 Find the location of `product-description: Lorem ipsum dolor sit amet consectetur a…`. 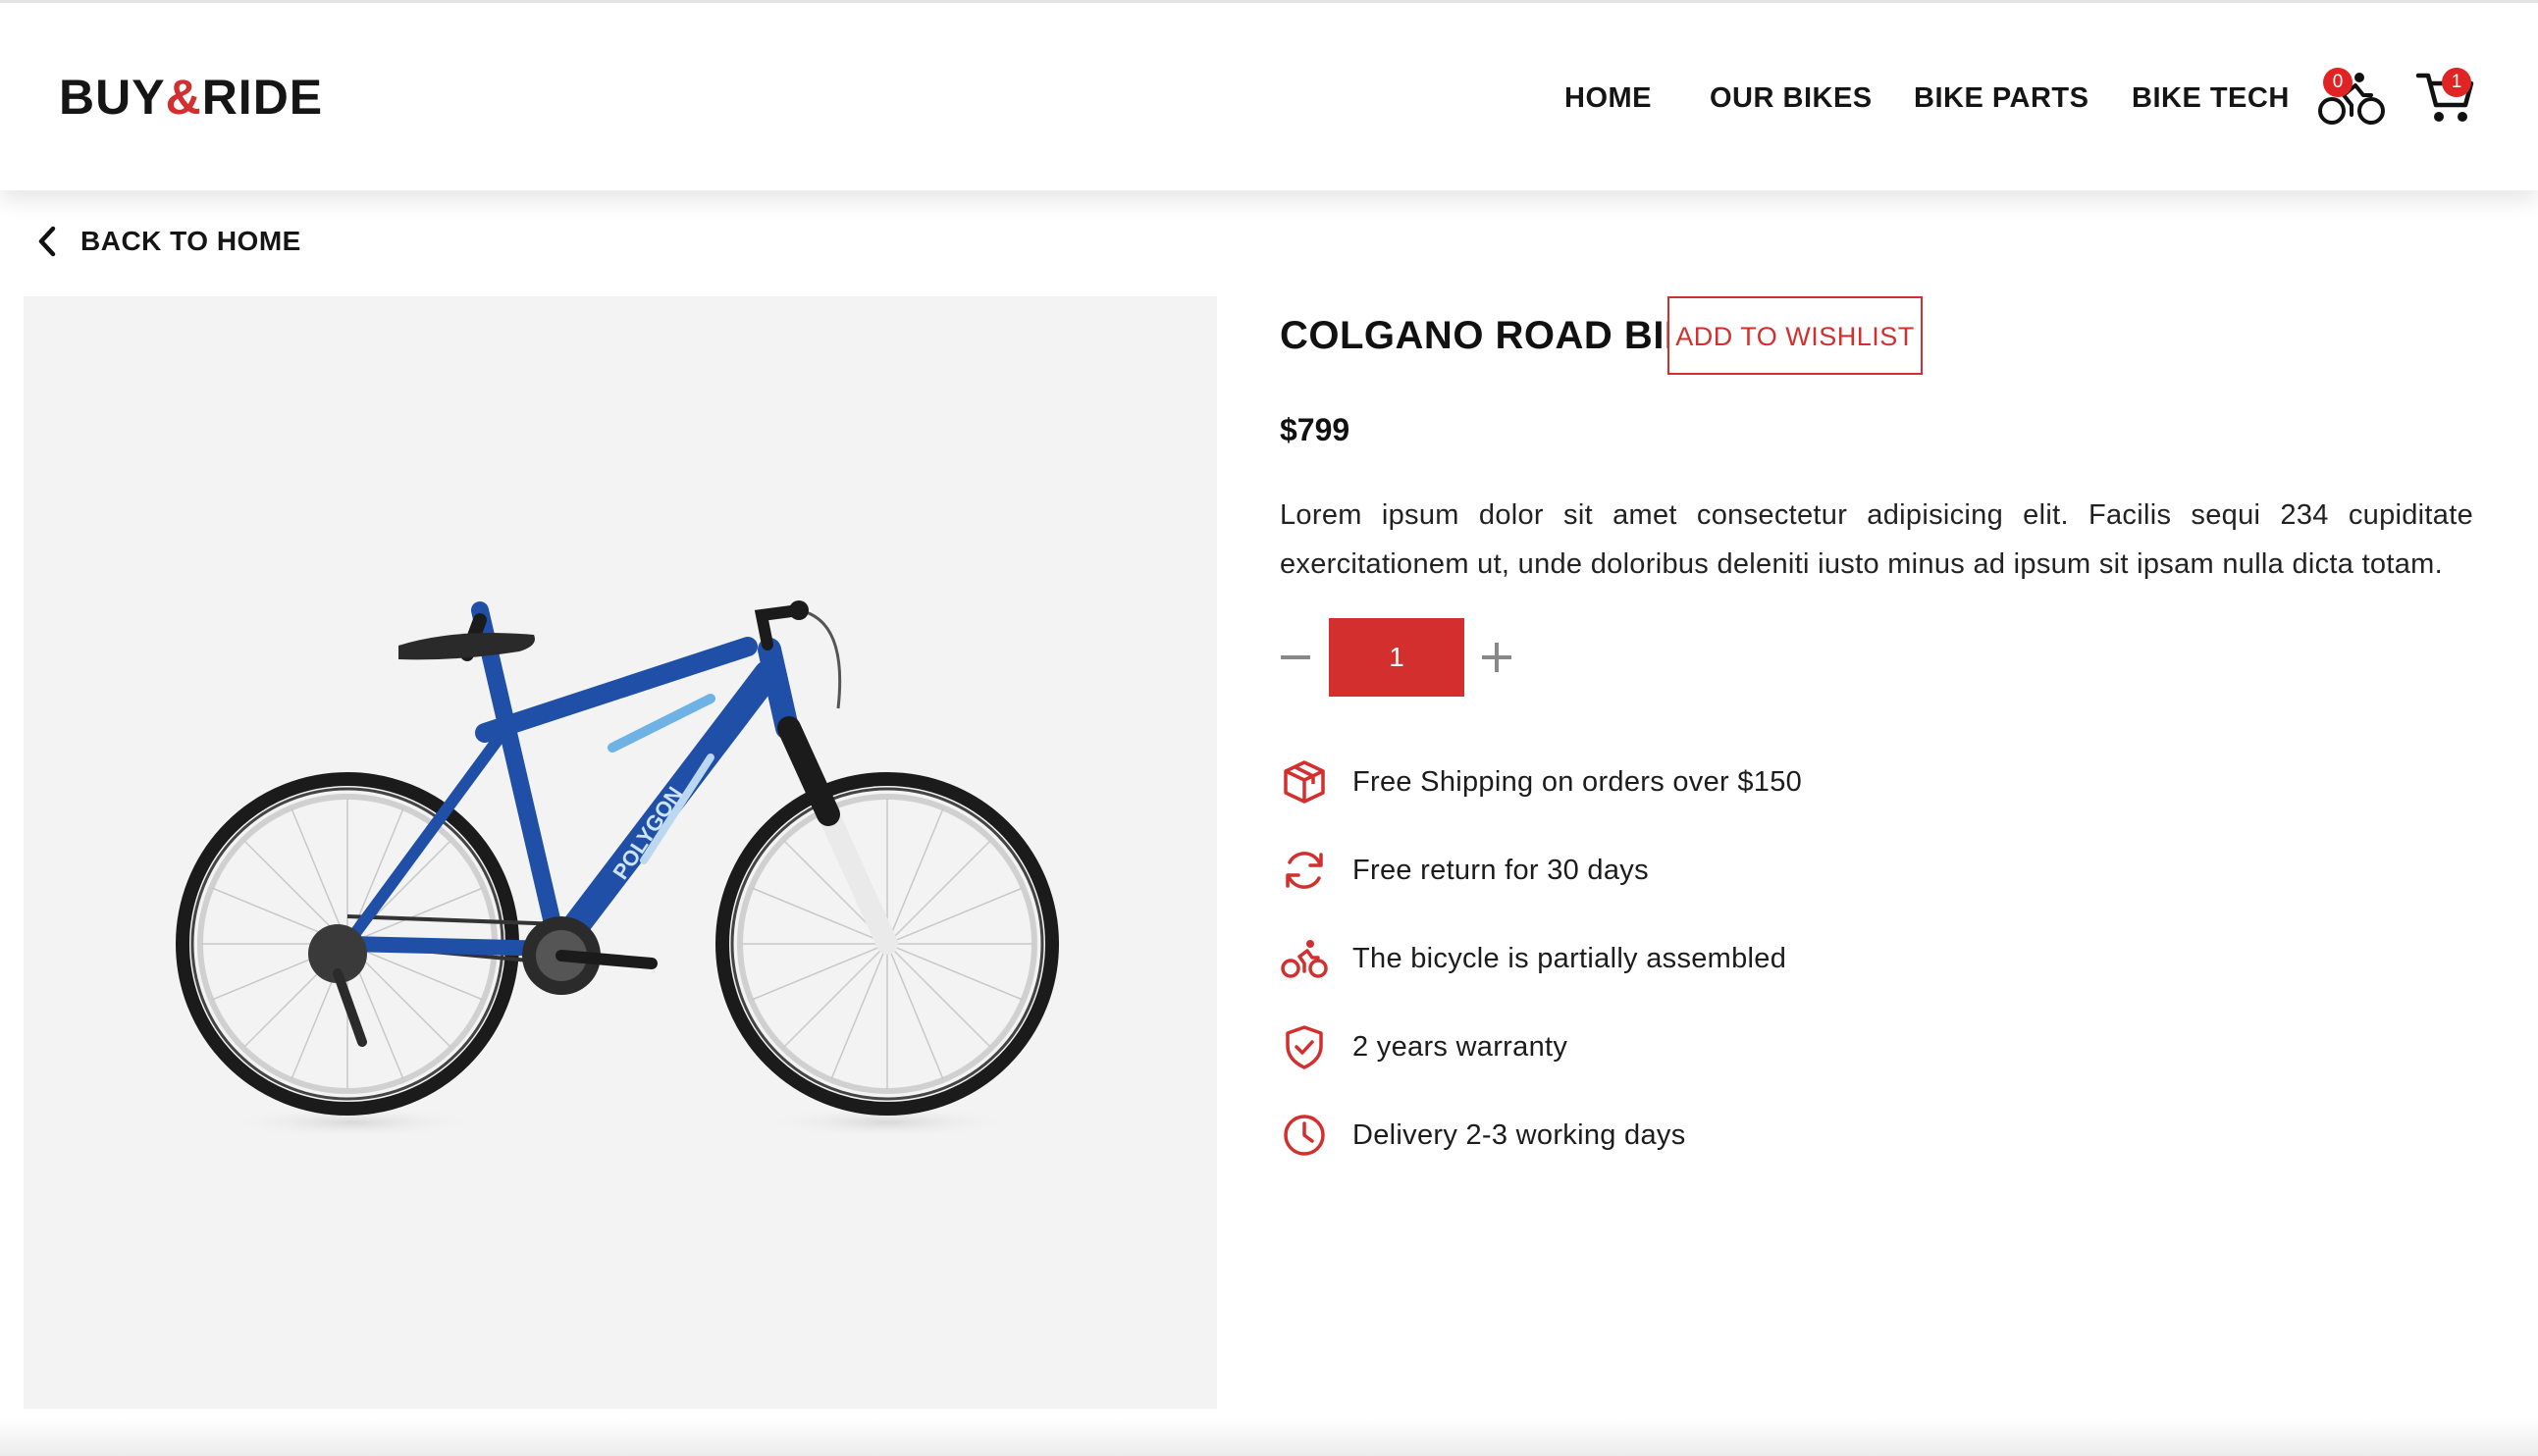

product-description: Lorem ipsum dolor sit amet consectetur a… is located at coordinates (1877, 539).